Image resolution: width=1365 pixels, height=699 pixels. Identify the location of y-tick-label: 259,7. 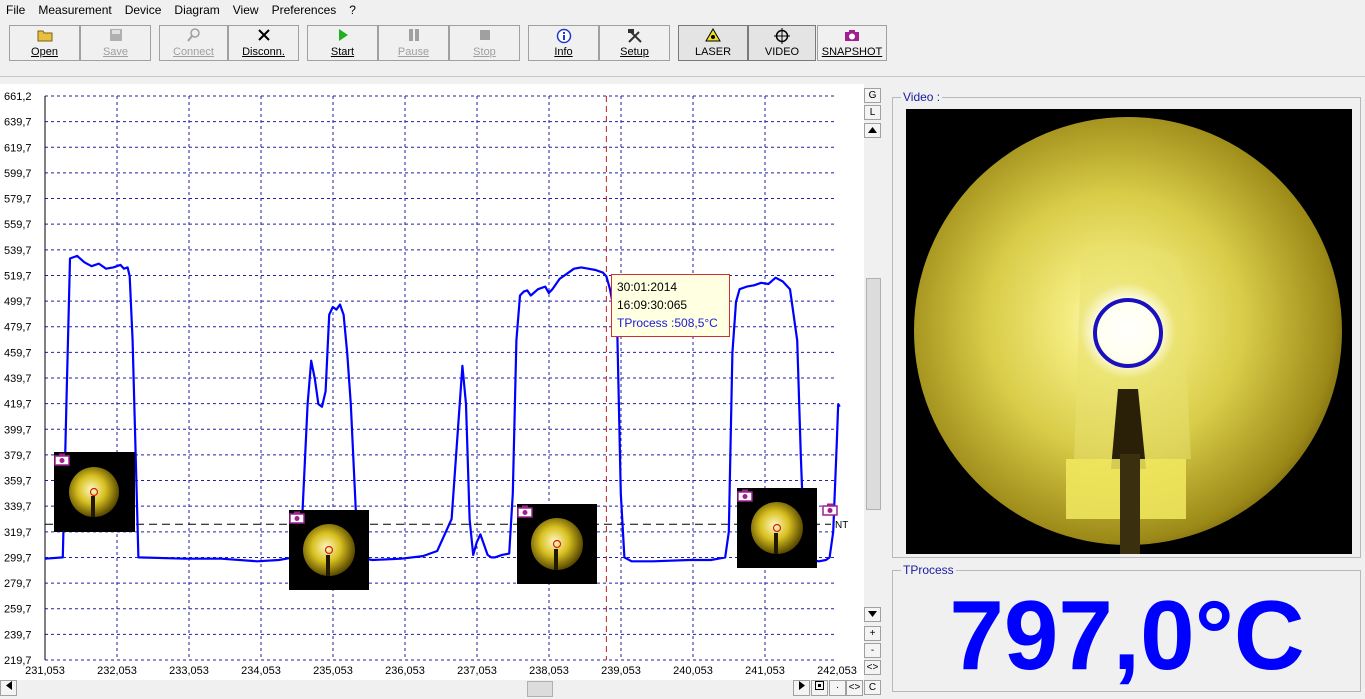
(18, 610).